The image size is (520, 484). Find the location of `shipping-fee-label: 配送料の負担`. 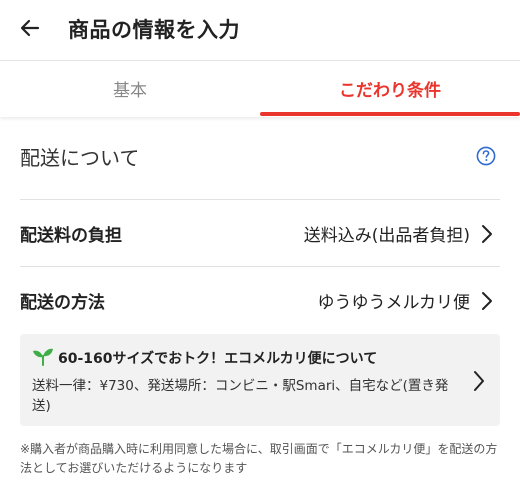

shipping-fee-label: 配送料の負担 is located at coordinates (71, 236).